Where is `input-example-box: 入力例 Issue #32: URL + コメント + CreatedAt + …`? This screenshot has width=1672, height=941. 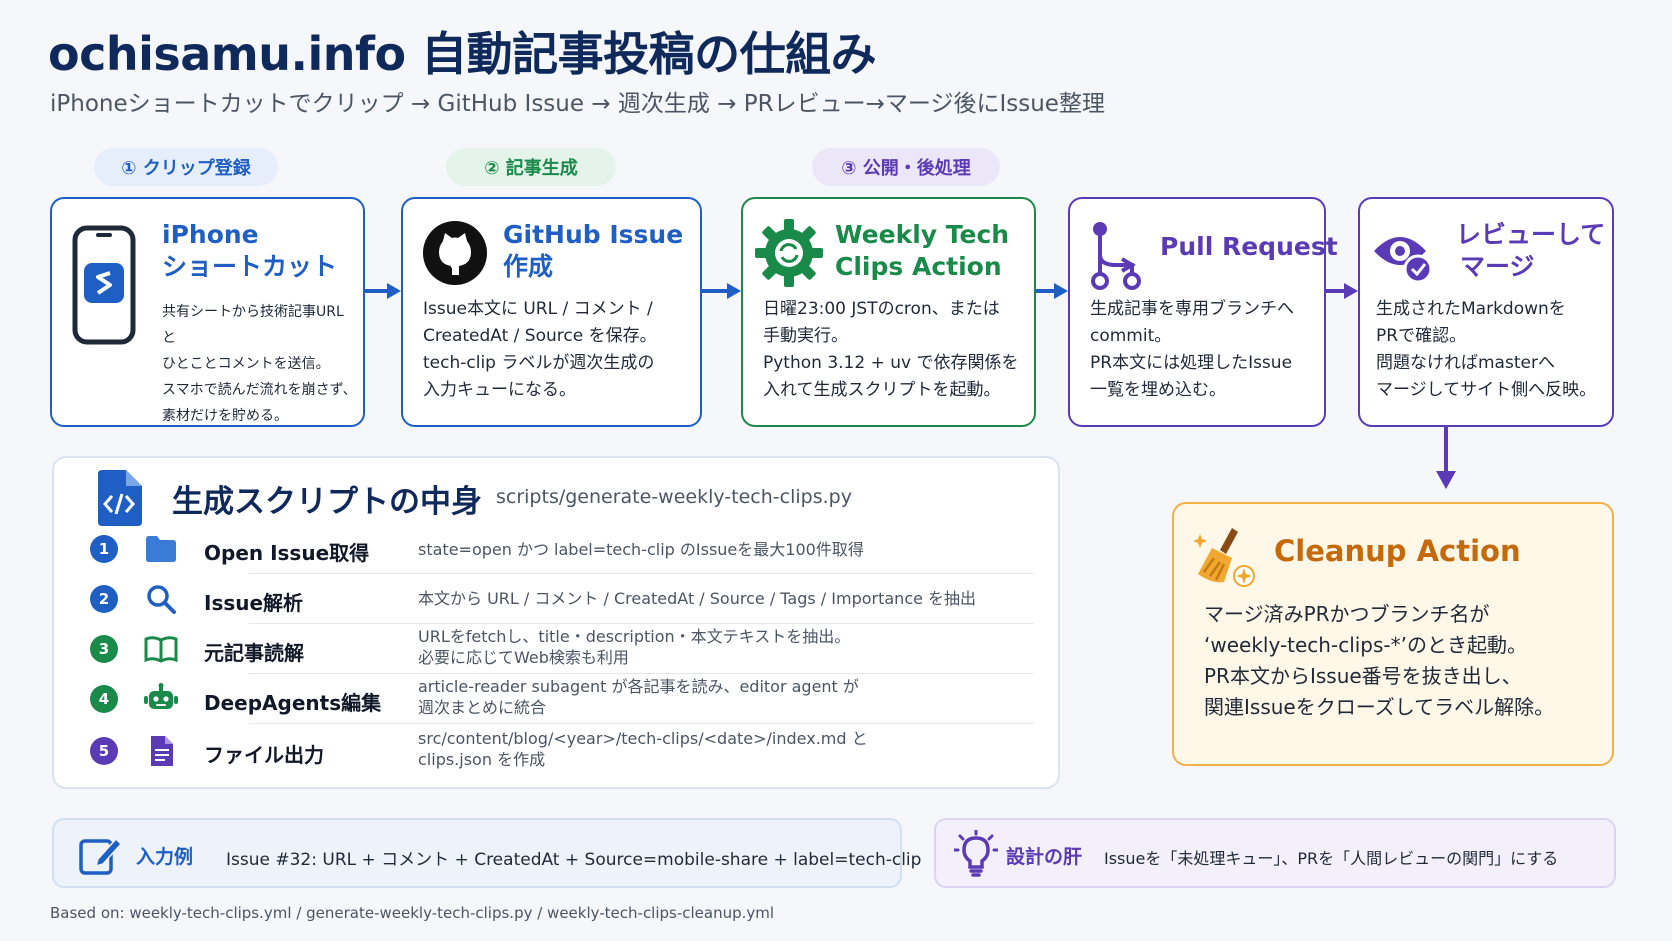
input-example-box: 入力例 Issue #32: URL + コメント + CreatedAt + … is located at coordinates (486, 853).